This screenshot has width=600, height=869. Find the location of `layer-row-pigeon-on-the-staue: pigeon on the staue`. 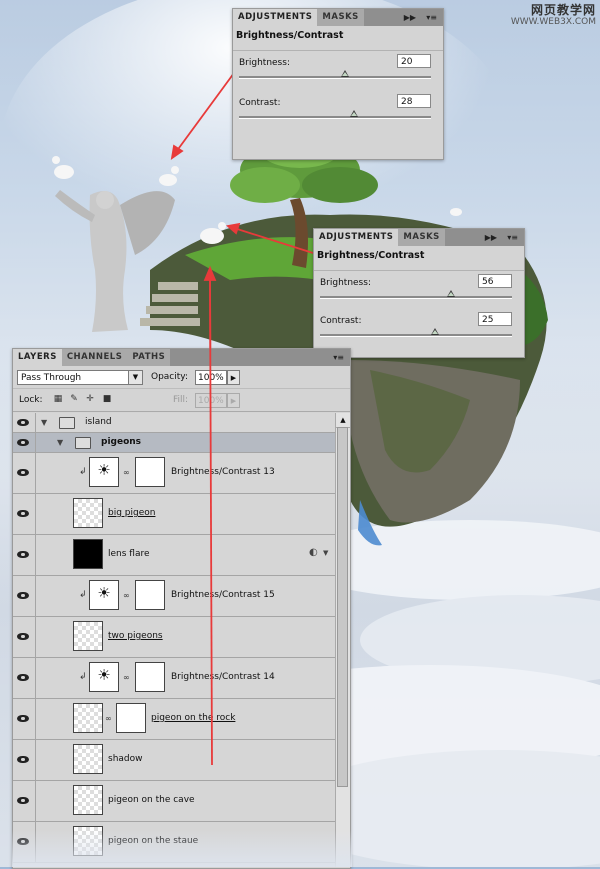

layer-row-pigeon-on-the-staue: pigeon on the staue is located at coordinates (174, 842).